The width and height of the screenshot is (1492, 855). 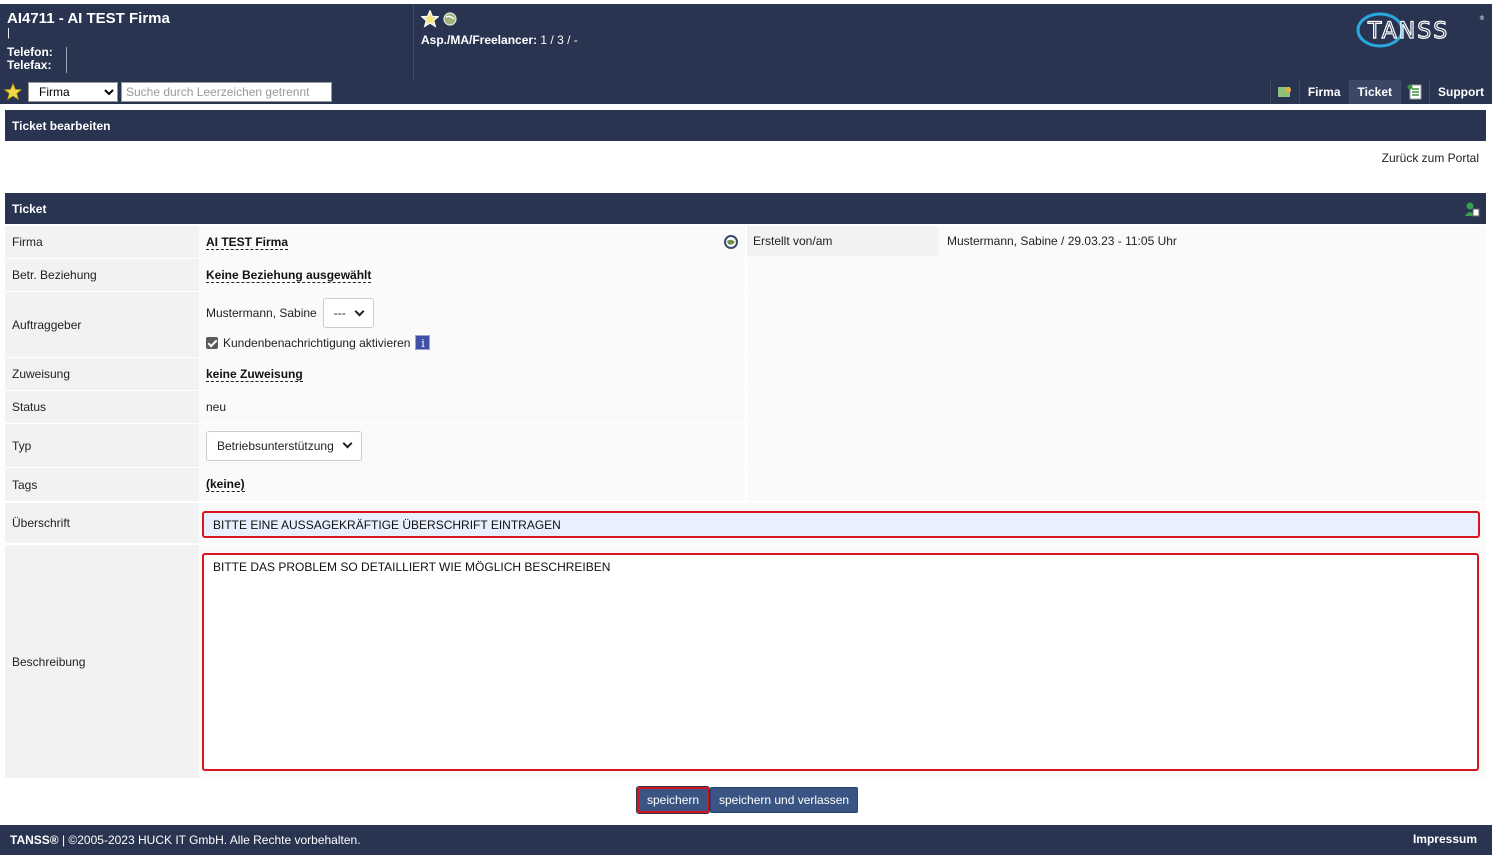 I want to click on section-title-edit: Ticket bearbeiten, so click(x=745, y=125).